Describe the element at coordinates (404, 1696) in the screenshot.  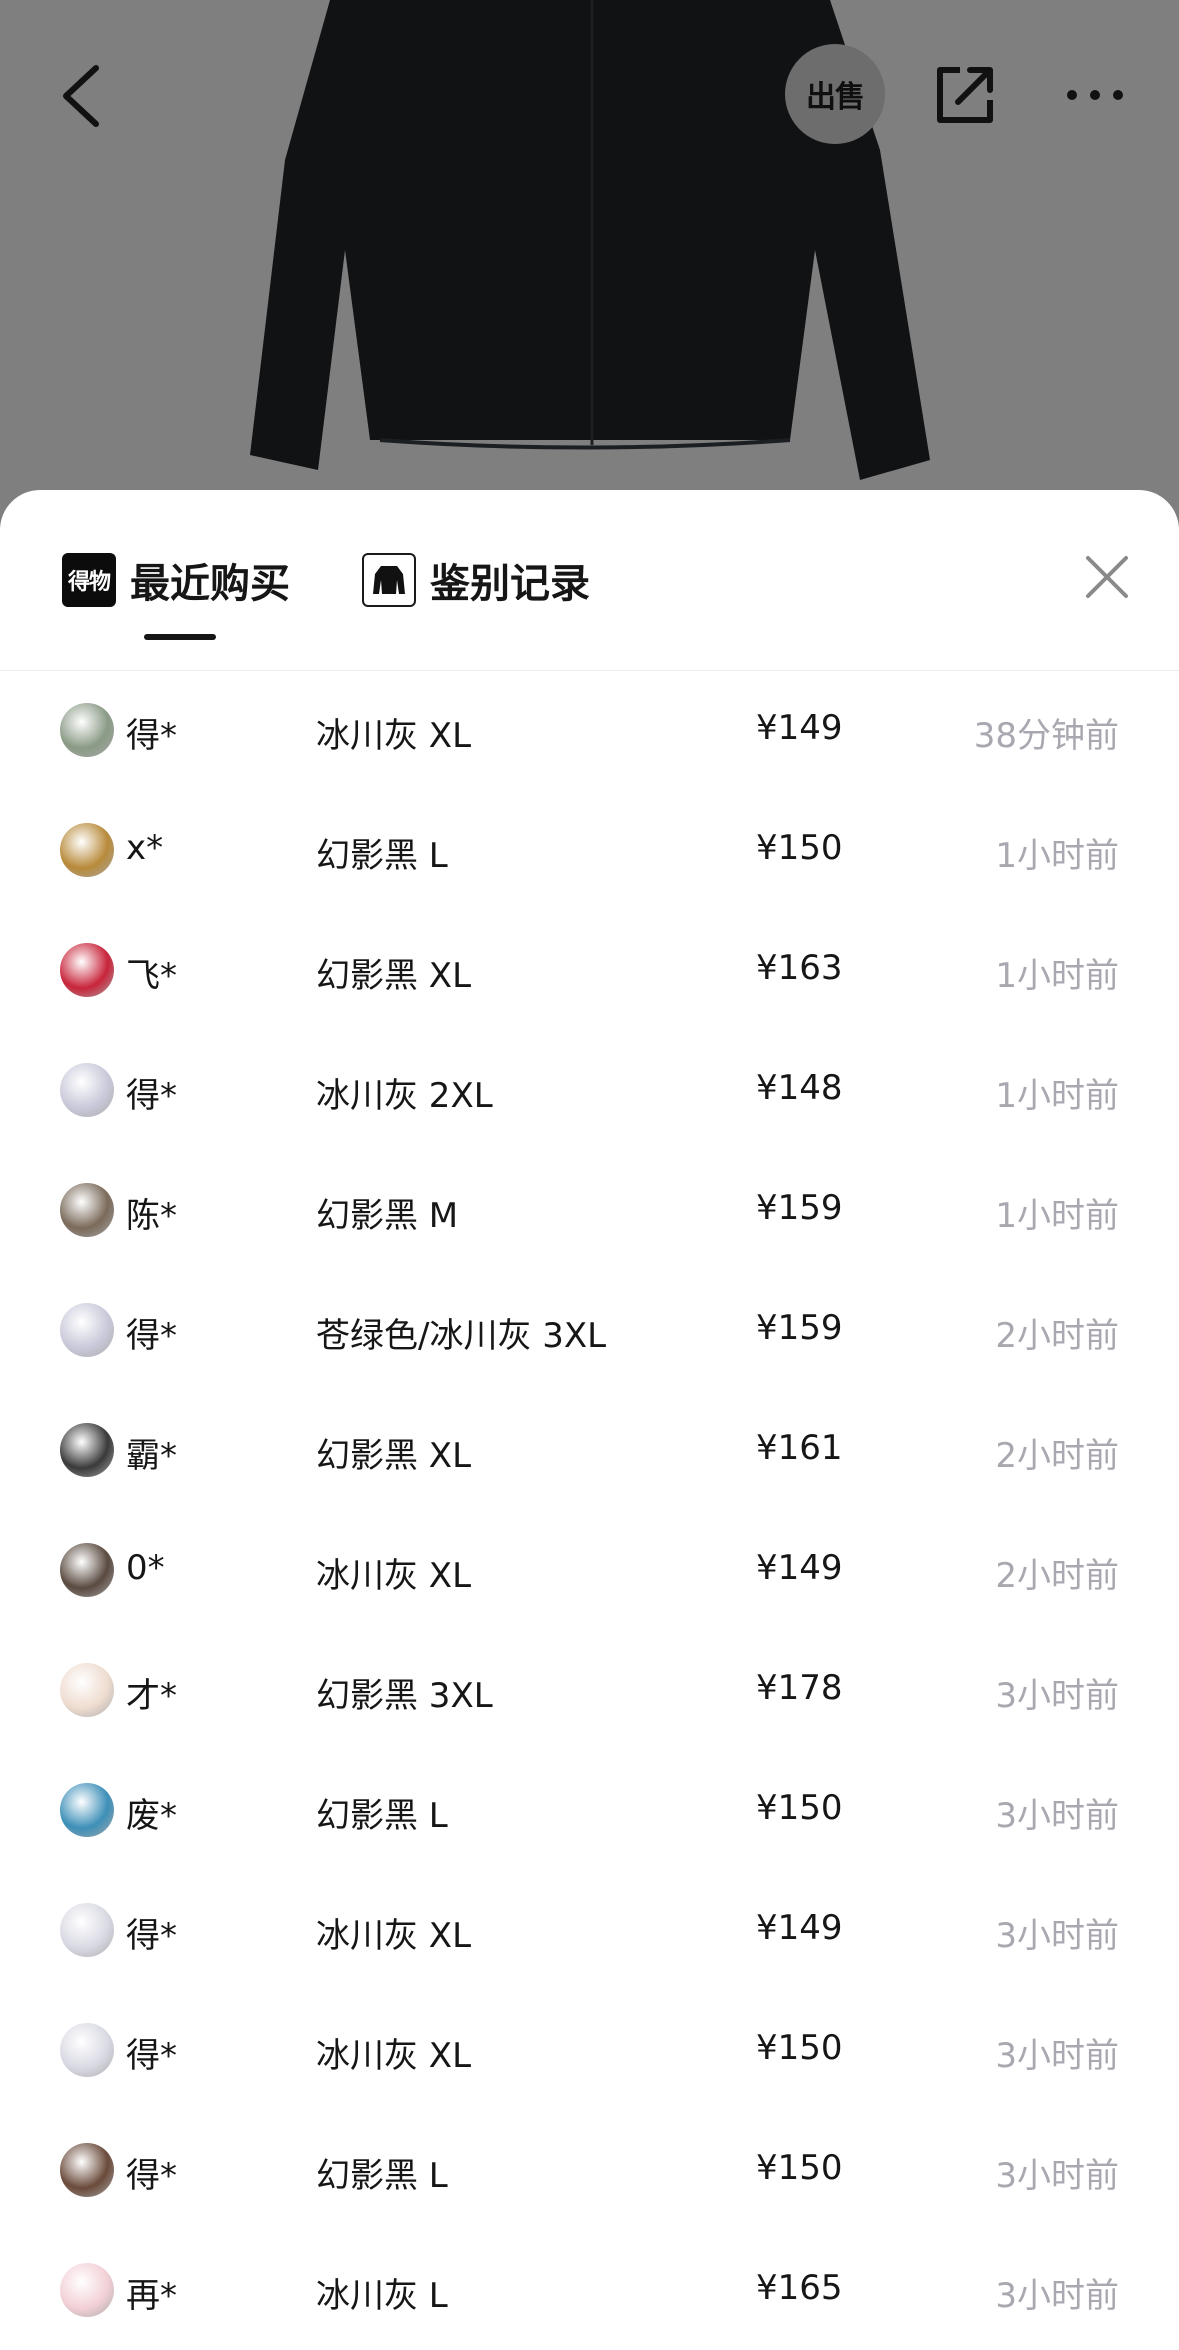
I see `item-spec: 幻影黑 3XL` at that location.